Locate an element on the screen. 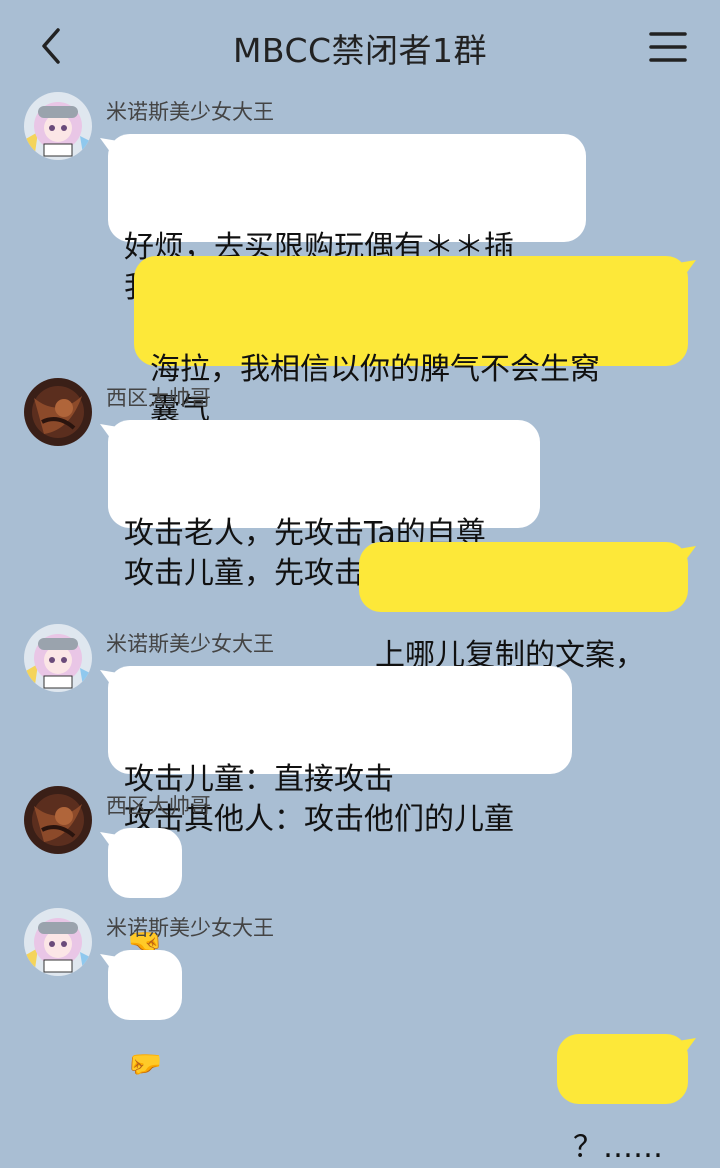 The width and height of the screenshot is (720, 1168). hamburger-menu-icon is located at coordinates (668, 47).